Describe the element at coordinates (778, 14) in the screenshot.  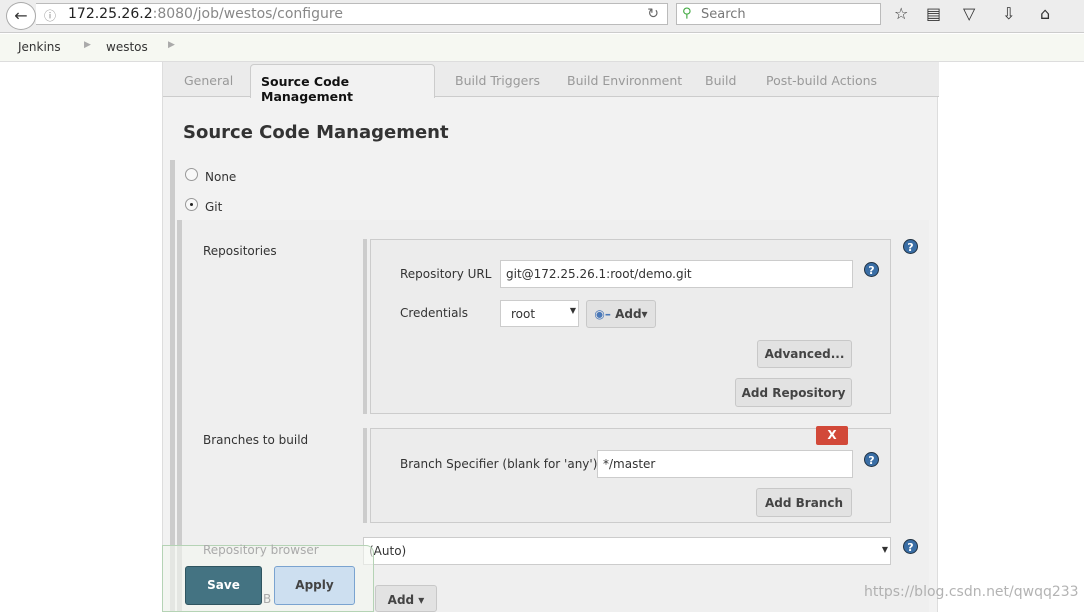
I see `search-input: ⚲ Search` at that location.